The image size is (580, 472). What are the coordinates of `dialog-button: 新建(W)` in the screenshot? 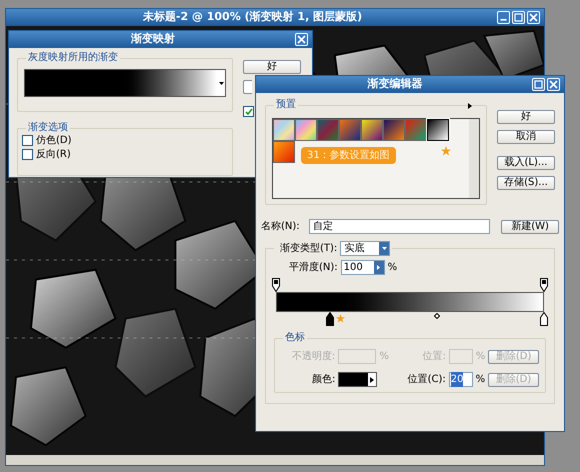 It's located at (530, 227).